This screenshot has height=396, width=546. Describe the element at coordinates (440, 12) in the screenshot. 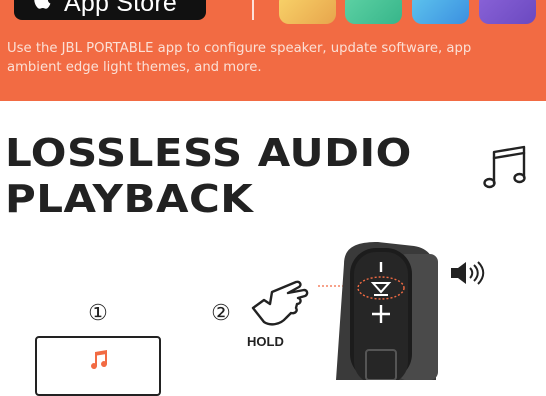

I see `theme-tile-blue` at that location.